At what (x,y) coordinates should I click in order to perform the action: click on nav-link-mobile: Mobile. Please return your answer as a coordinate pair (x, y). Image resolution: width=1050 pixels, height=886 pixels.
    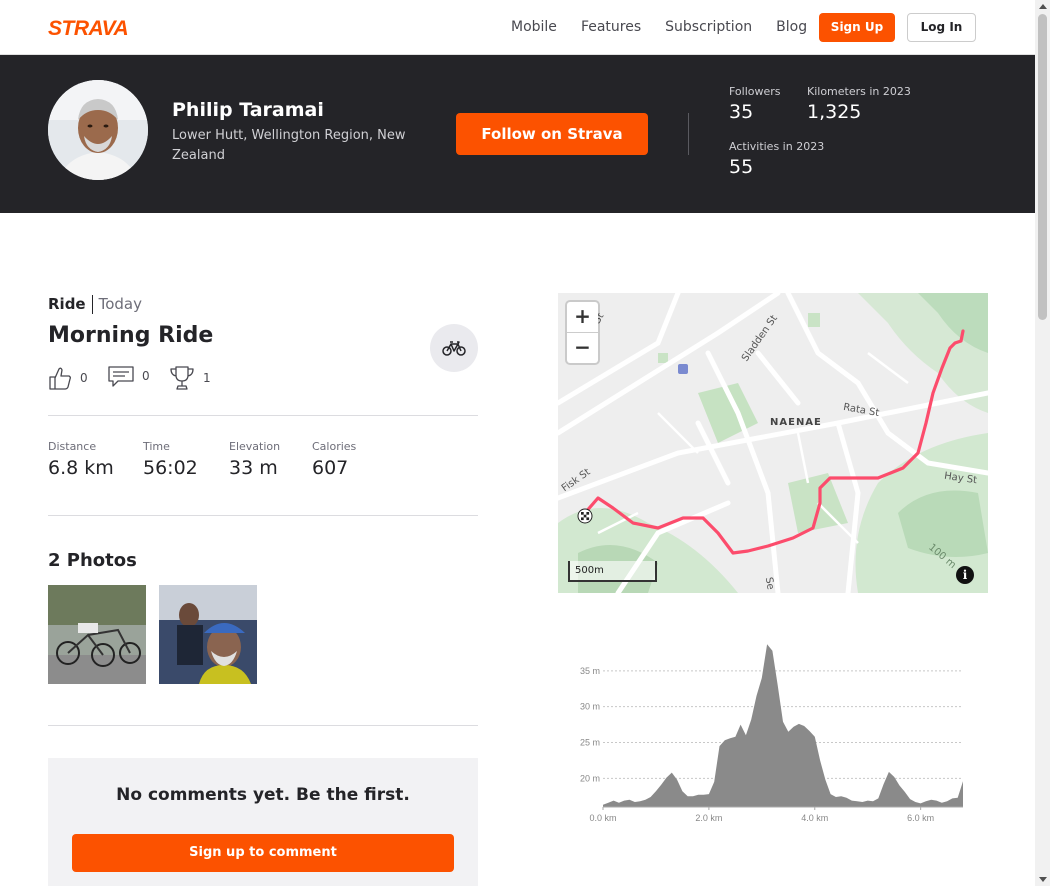
    Looking at the image, I should click on (534, 27).